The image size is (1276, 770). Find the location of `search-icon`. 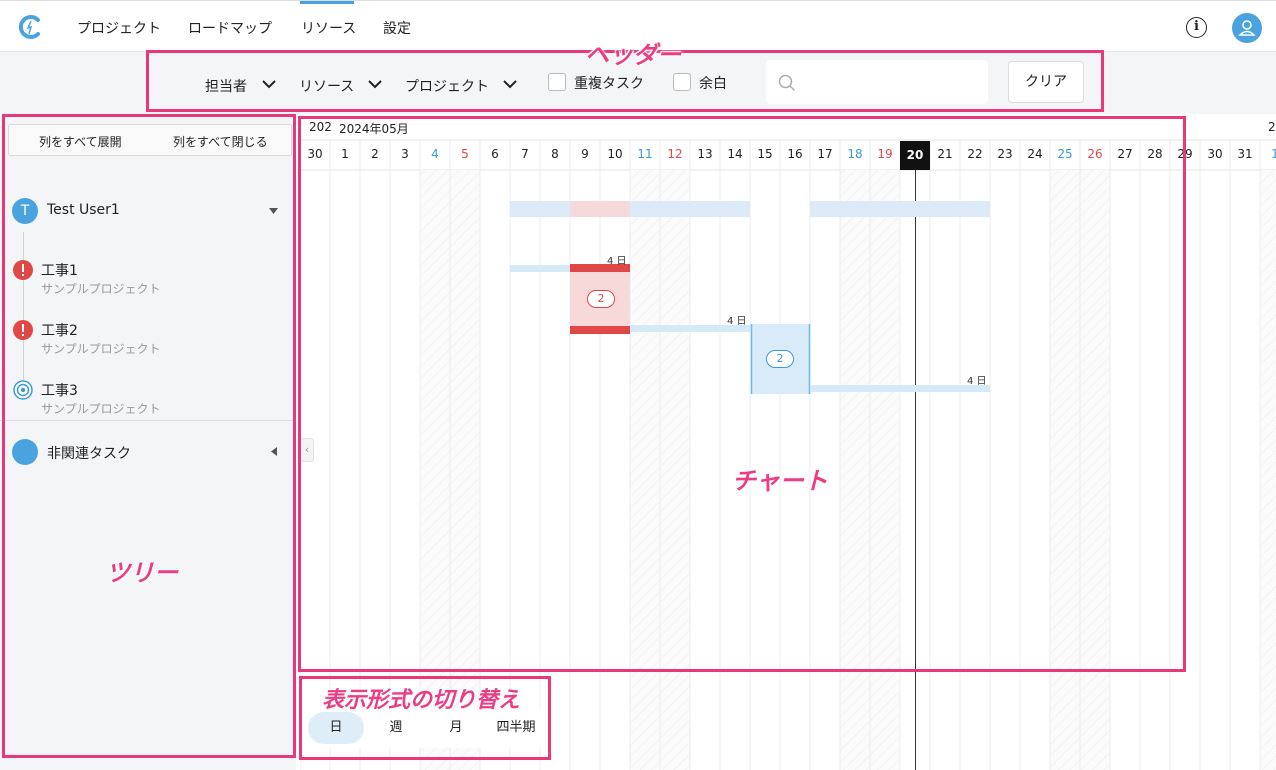

search-icon is located at coordinates (786, 82).